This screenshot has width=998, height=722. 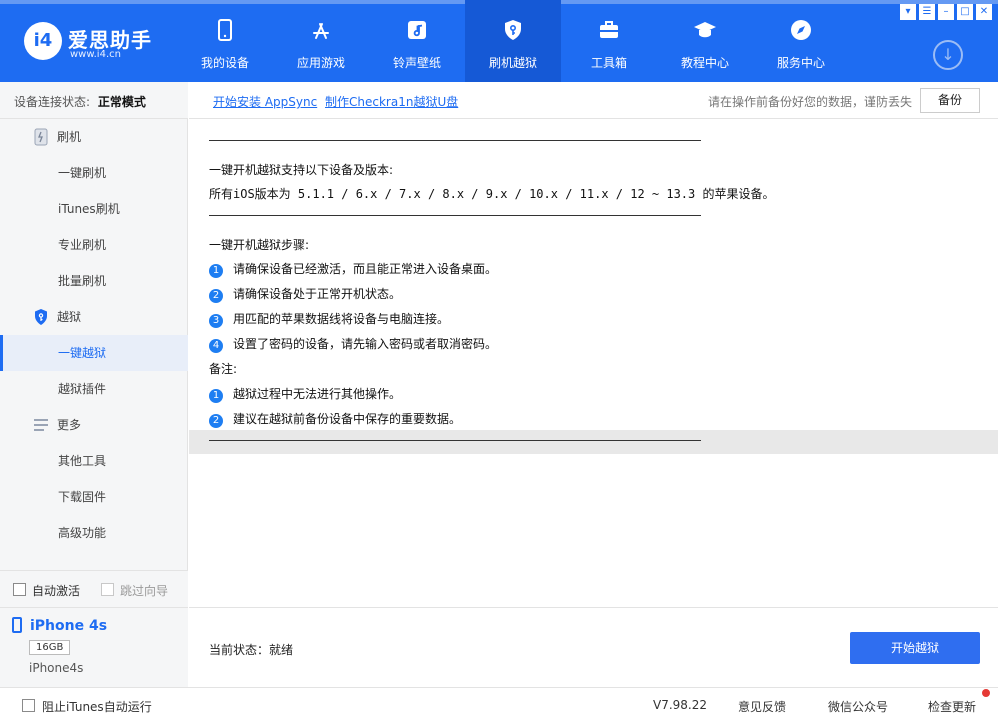 What do you see at coordinates (94, 588) in the screenshot?
I see `sidebar-options: 自动激活 跳过向导` at bounding box center [94, 588].